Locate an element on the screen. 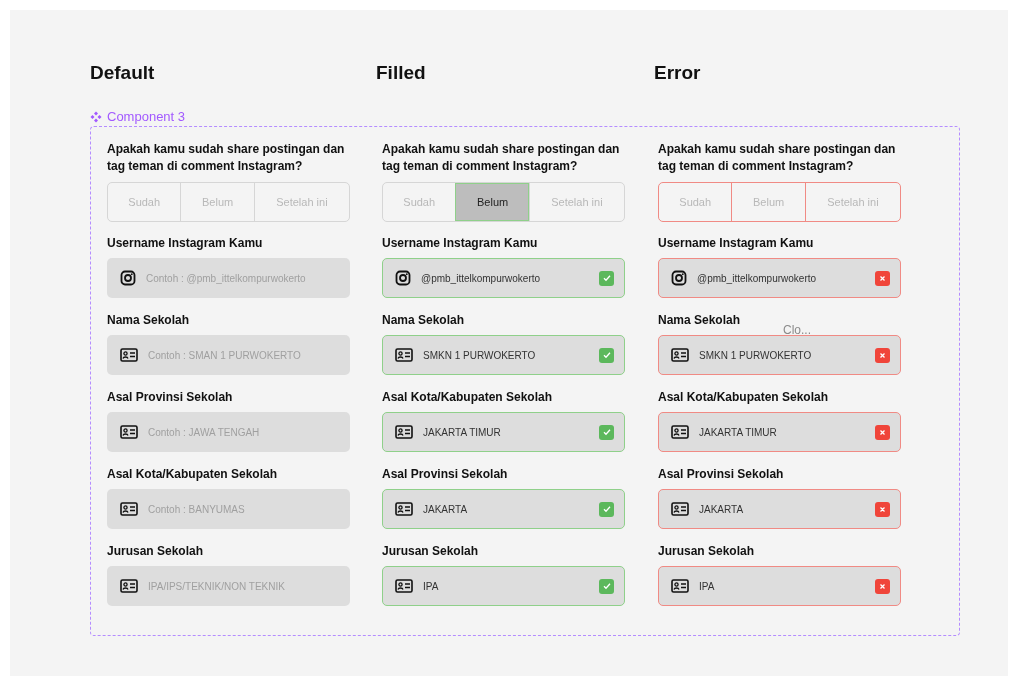 Image resolution: width=1009 pixels, height=677 pixels. field-placeholder: Contoh : @pmb_ittelkompurwokerto is located at coordinates (226, 278).